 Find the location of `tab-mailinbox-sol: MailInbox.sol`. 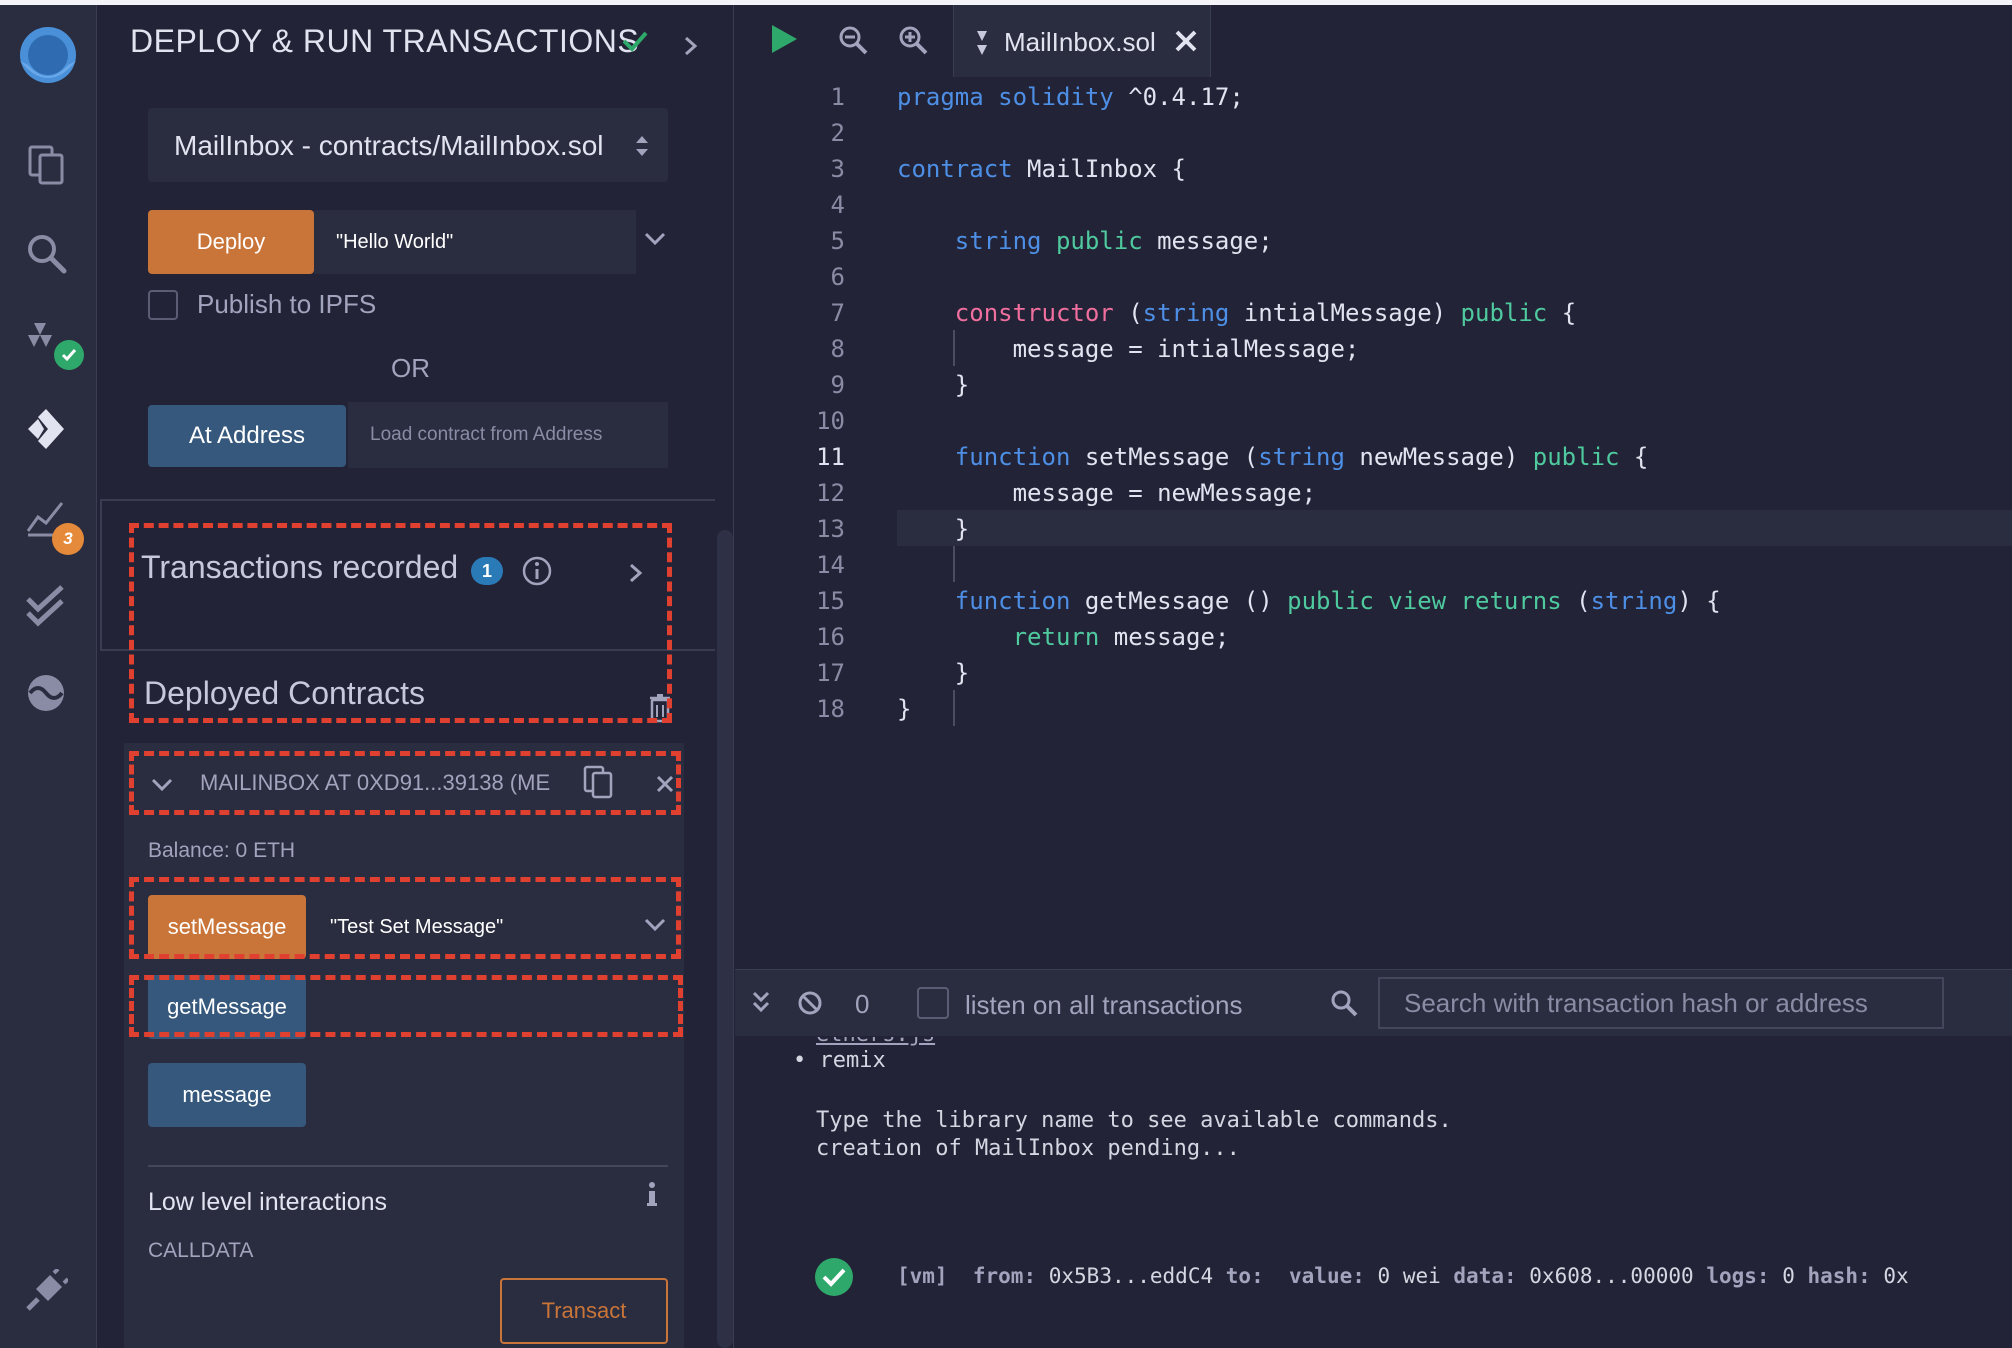

tab-mailinbox-sol: MailInbox.sol is located at coordinates (1082, 41).